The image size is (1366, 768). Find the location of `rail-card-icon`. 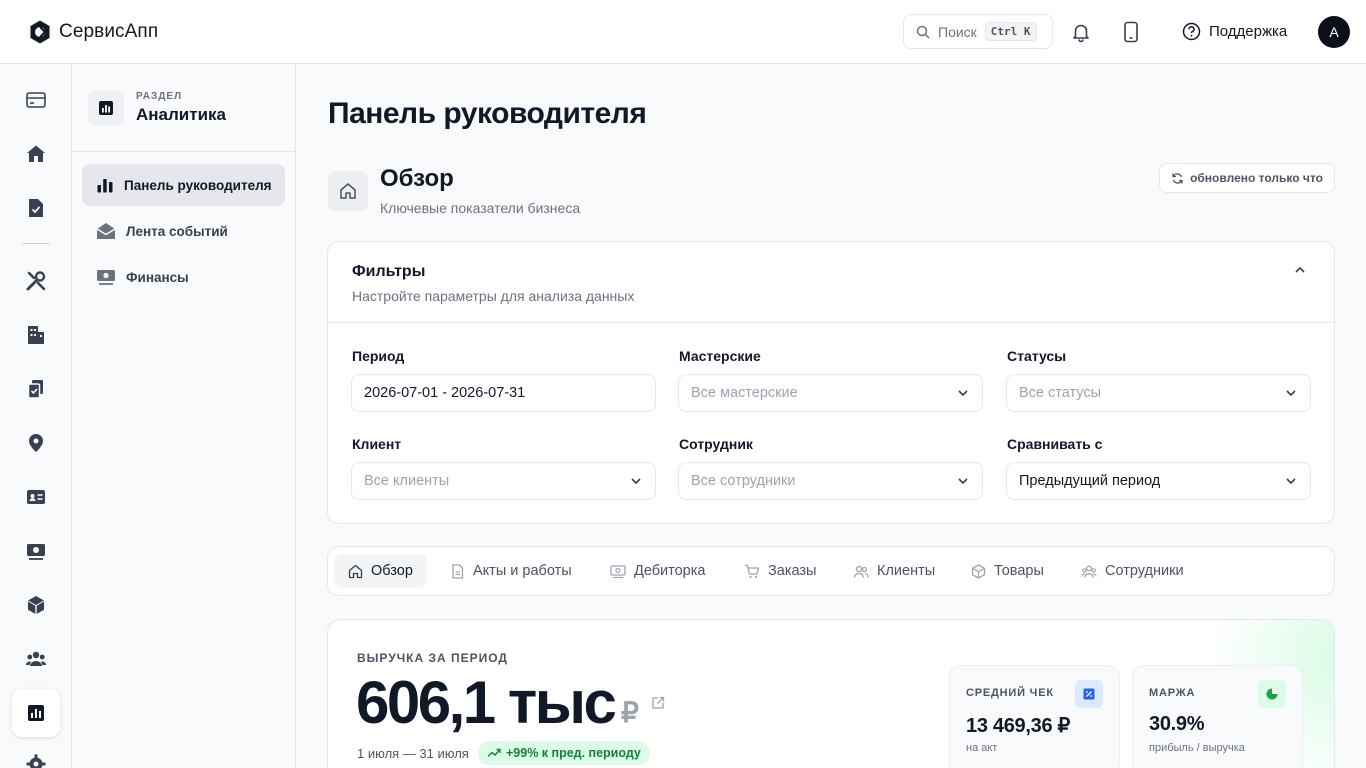

rail-card-icon is located at coordinates (36, 100).